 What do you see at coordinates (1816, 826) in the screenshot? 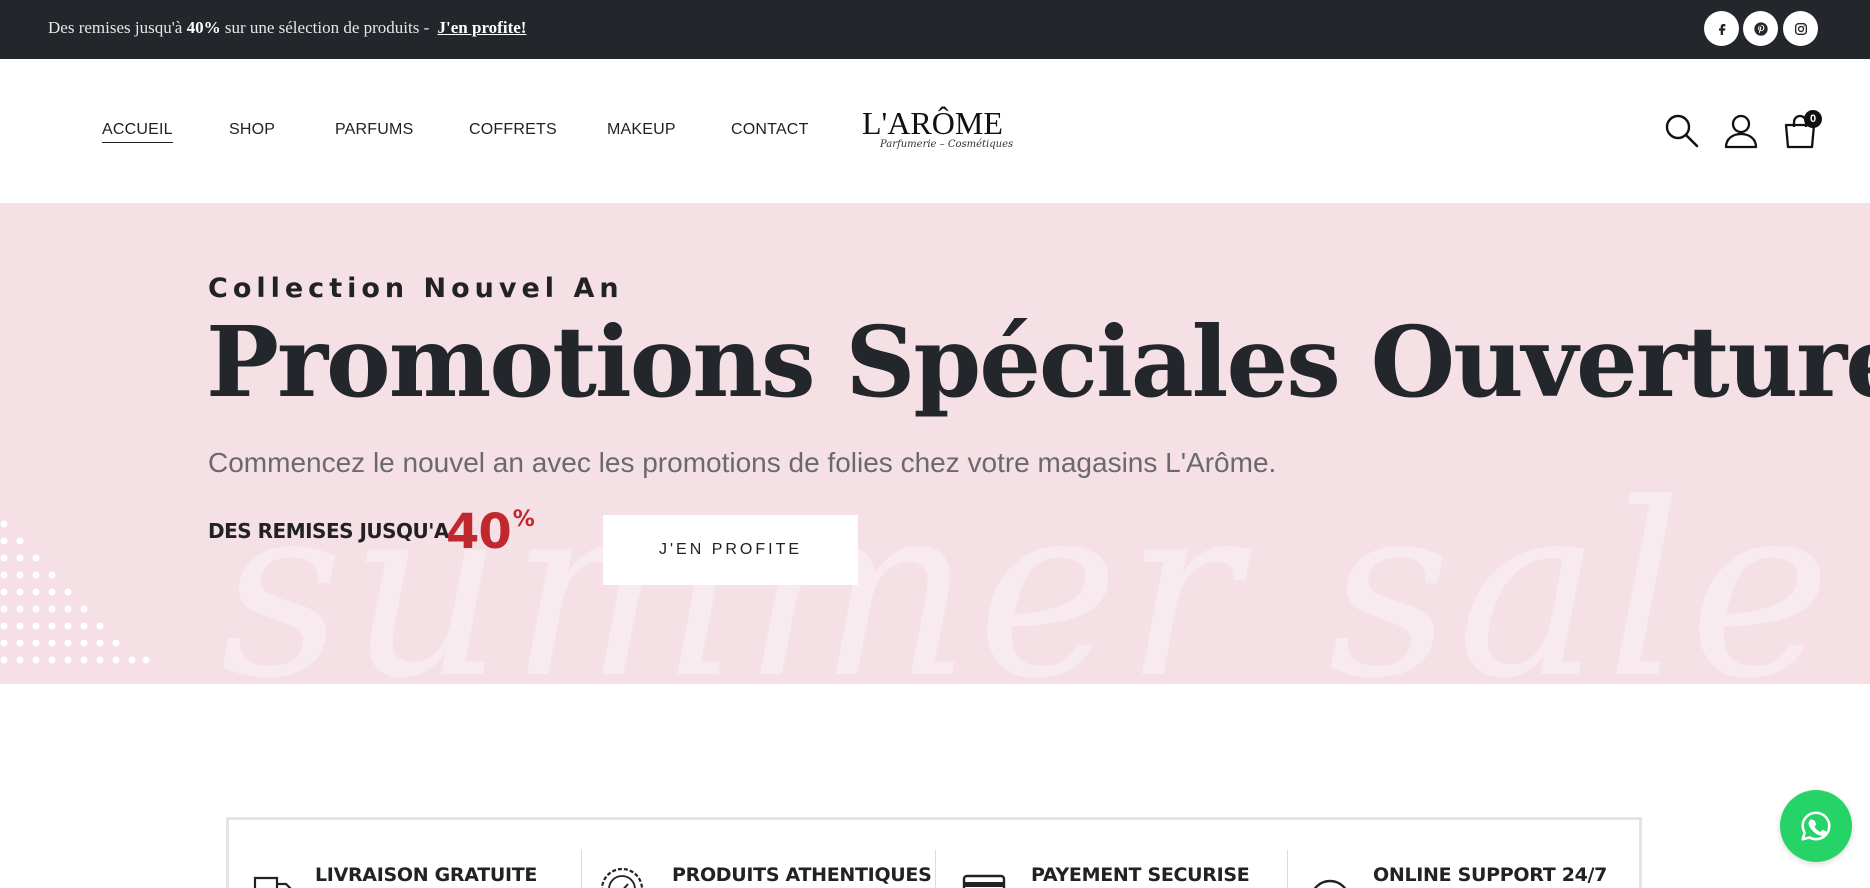
I see `whatsapp-icon` at bounding box center [1816, 826].